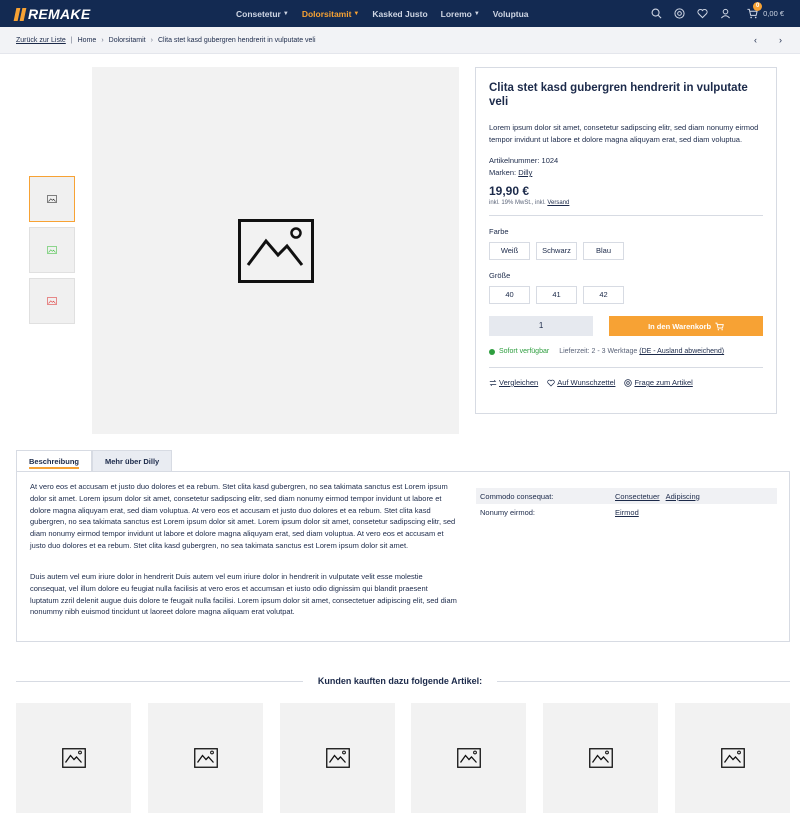  I want to click on property-value-link: Adipiscing, so click(683, 496).